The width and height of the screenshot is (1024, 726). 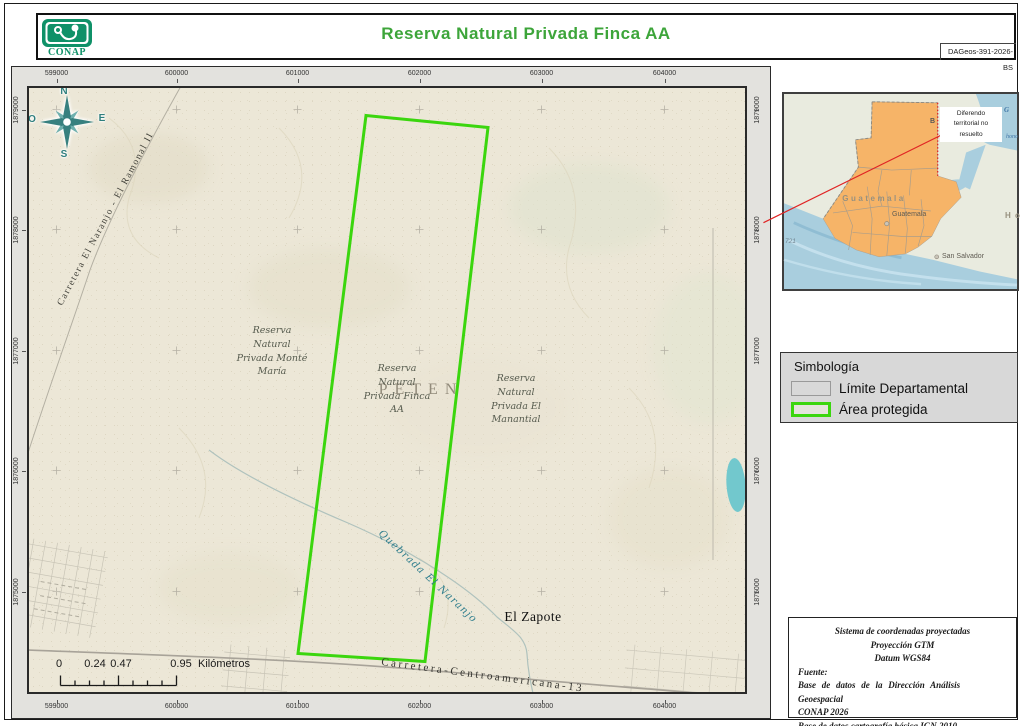 What do you see at coordinates (664, 706) in the screenshot?
I see `grid-x-label-bottom: 604000` at bounding box center [664, 706].